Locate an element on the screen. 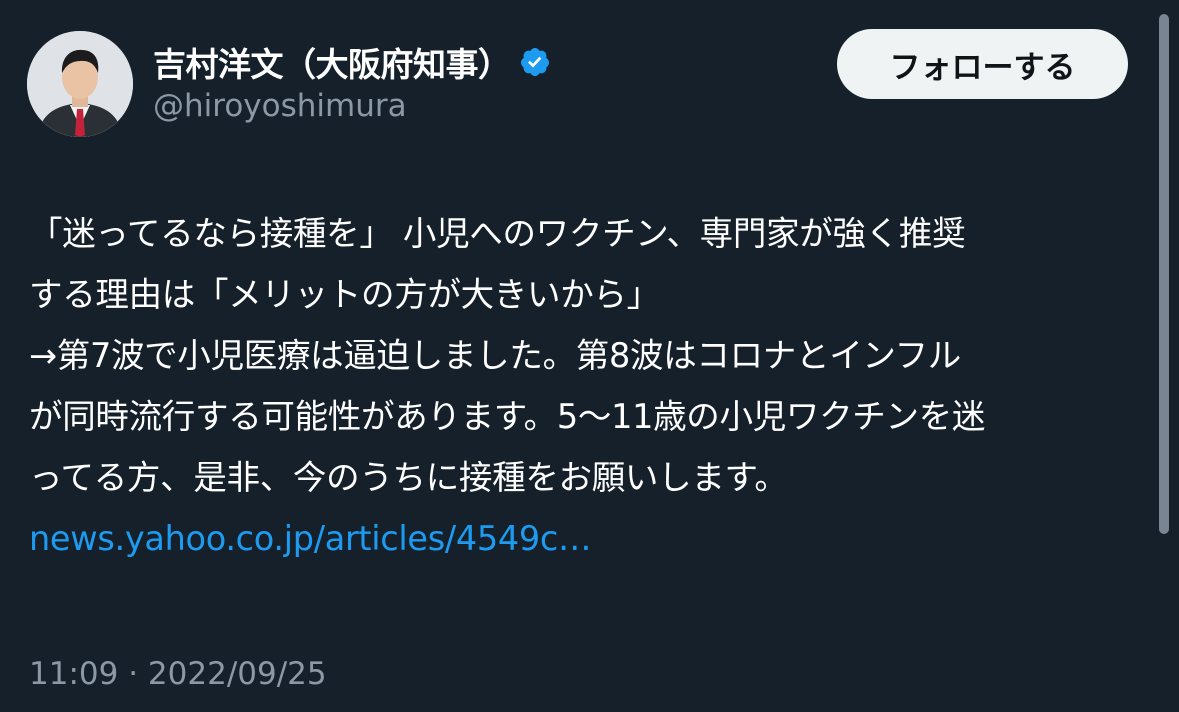 The image size is (1179, 712). author-name-row: 吉村洋文（大阪府知事） is located at coordinates (352, 62).